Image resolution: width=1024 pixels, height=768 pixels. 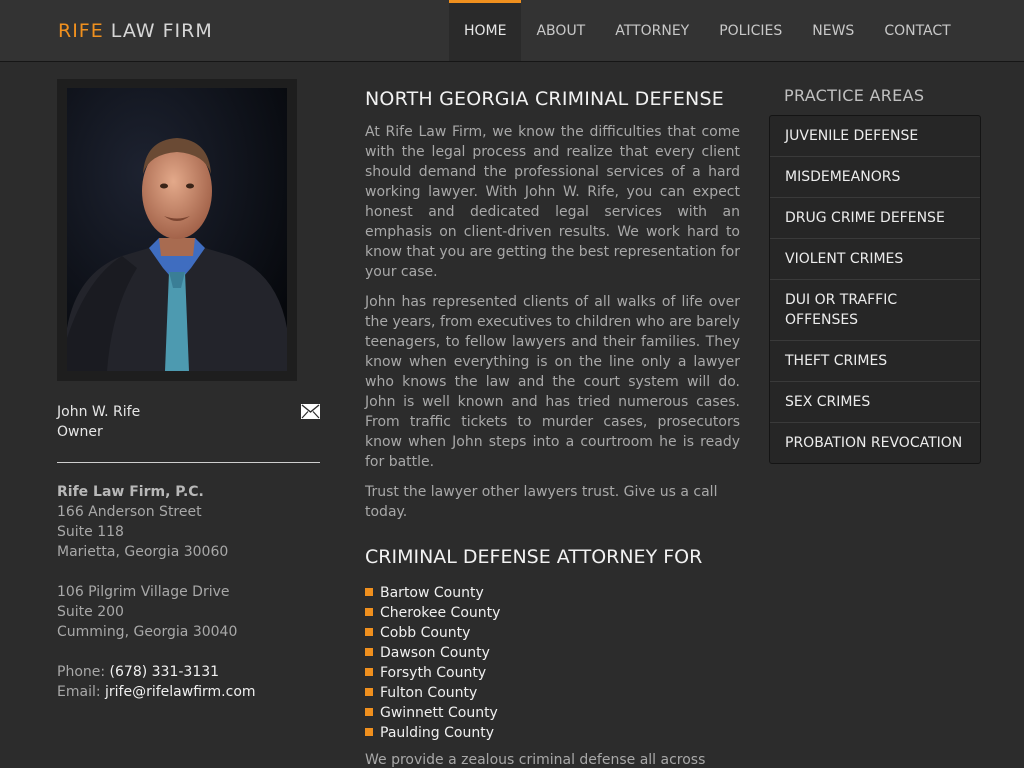 I want to click on sidebar-divider, so click(x=188, y=462).